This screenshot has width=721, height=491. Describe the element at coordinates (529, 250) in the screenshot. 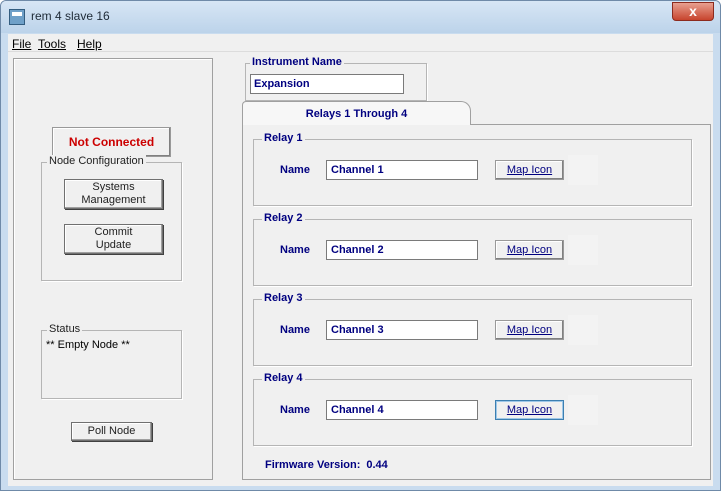

I see `map-icon-button-2: Map Icon` at that location.